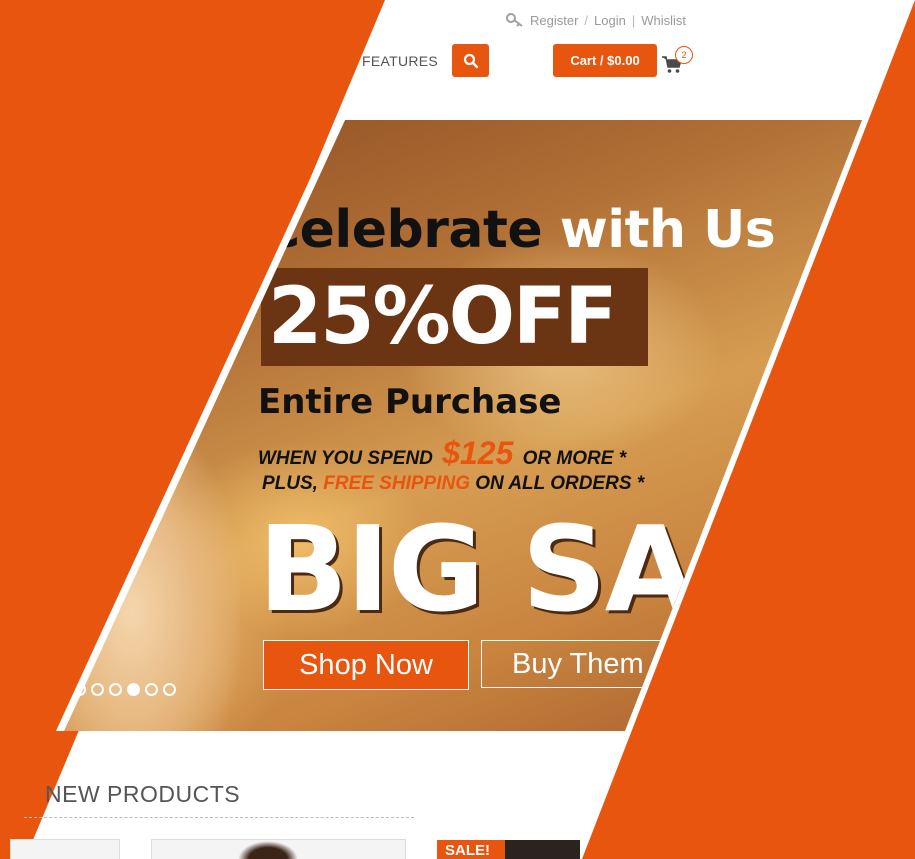  I want to click on cart-count-badge: 2, so click(684, 55).